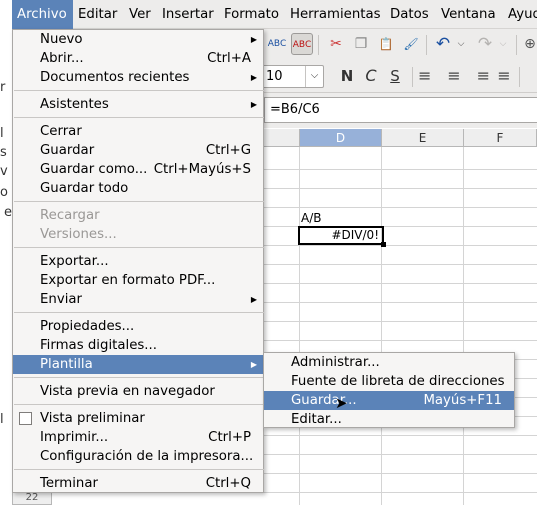 The image size is (537, 505). I want to click on menu-formato: Formato, so click(251, 14).